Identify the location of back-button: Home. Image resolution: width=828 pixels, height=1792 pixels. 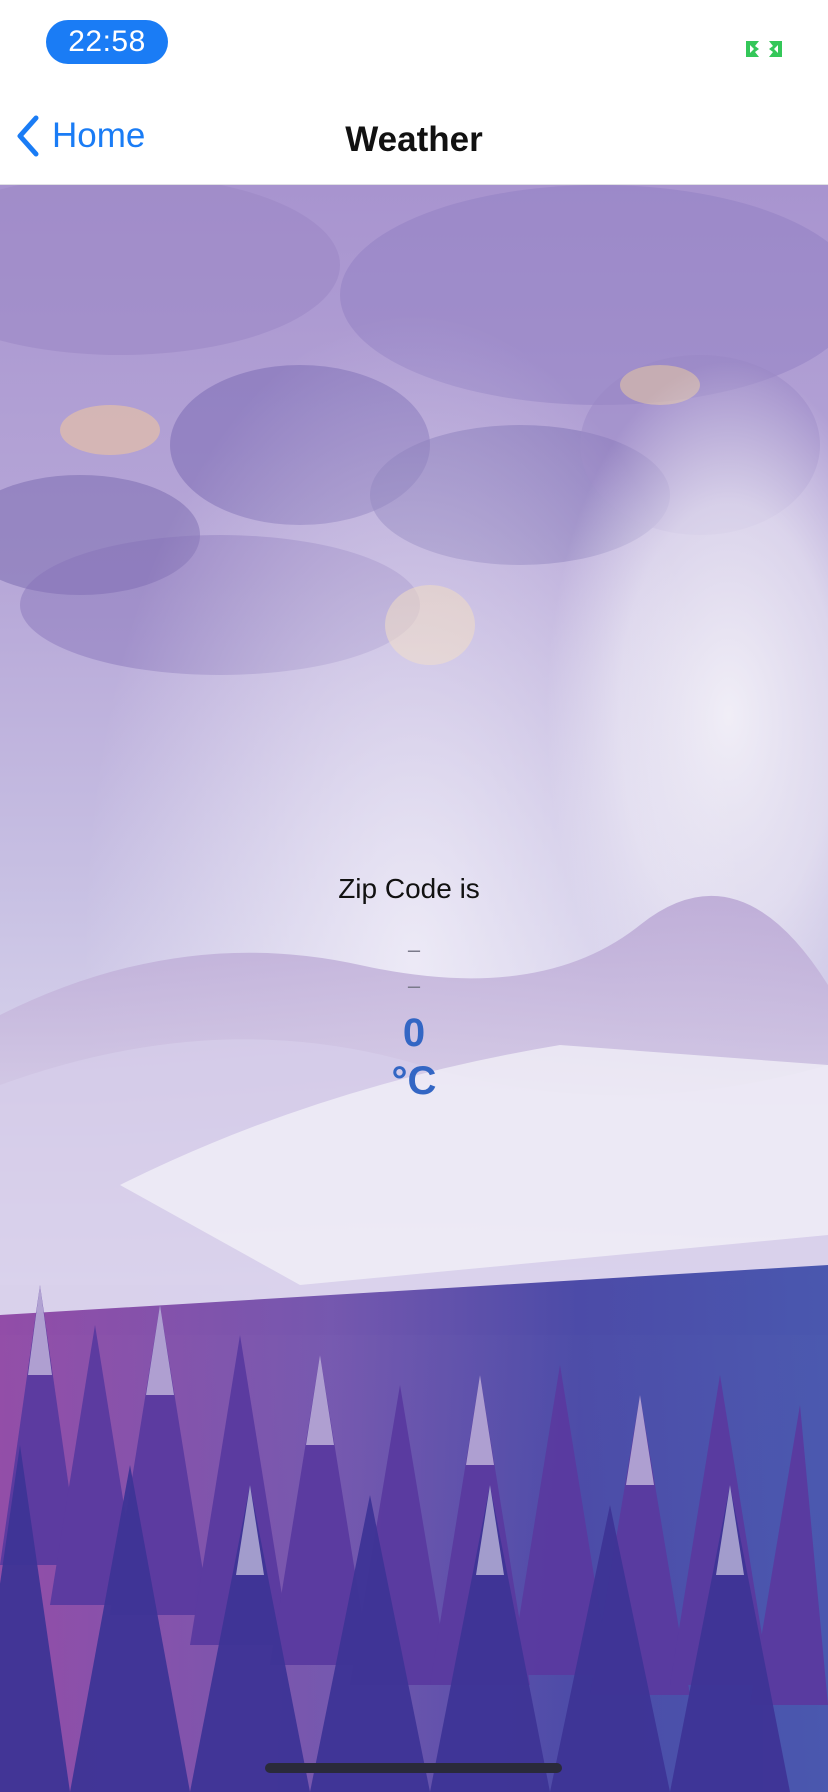
(79, 136).